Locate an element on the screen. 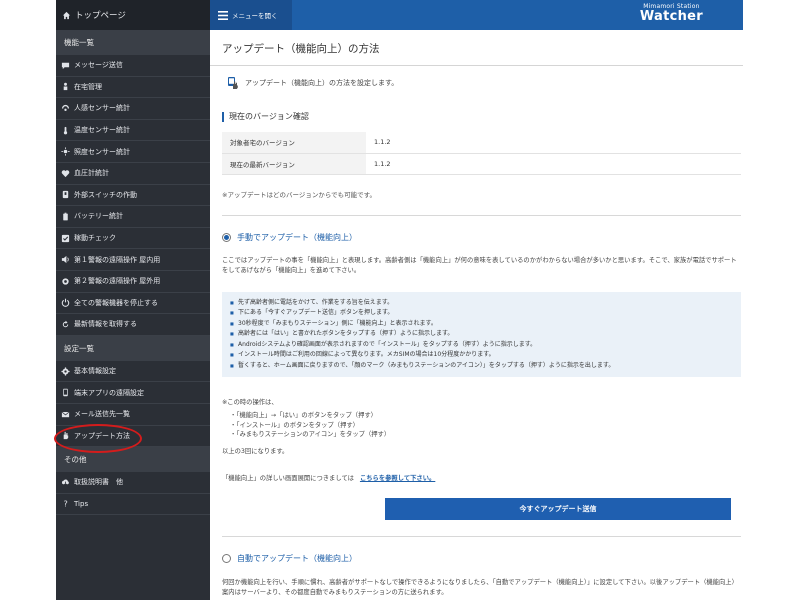  sidebar-item-label: アップデート方法 is located at coordinates (102, 435).